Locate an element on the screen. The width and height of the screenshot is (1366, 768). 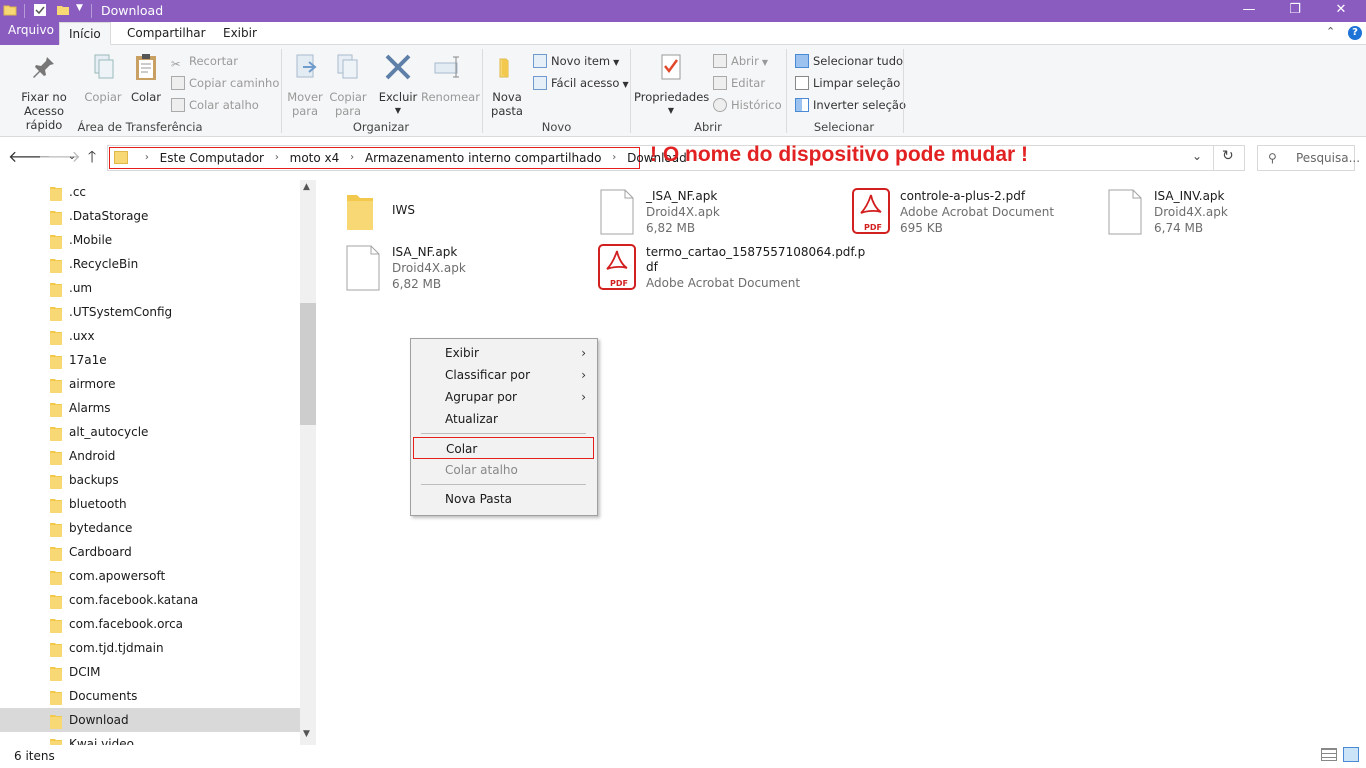
tab-home: Início is located at coordinates (85, 33).